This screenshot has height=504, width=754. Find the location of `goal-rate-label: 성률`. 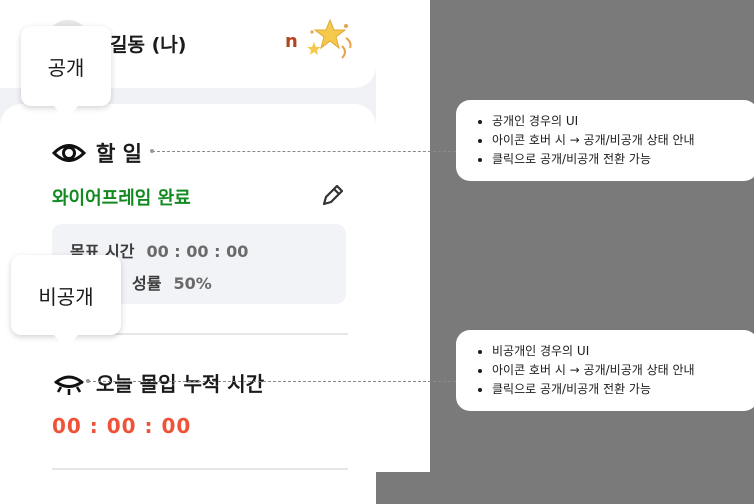

goal-rate-label: 성률 is located at coordinates (147, 283).